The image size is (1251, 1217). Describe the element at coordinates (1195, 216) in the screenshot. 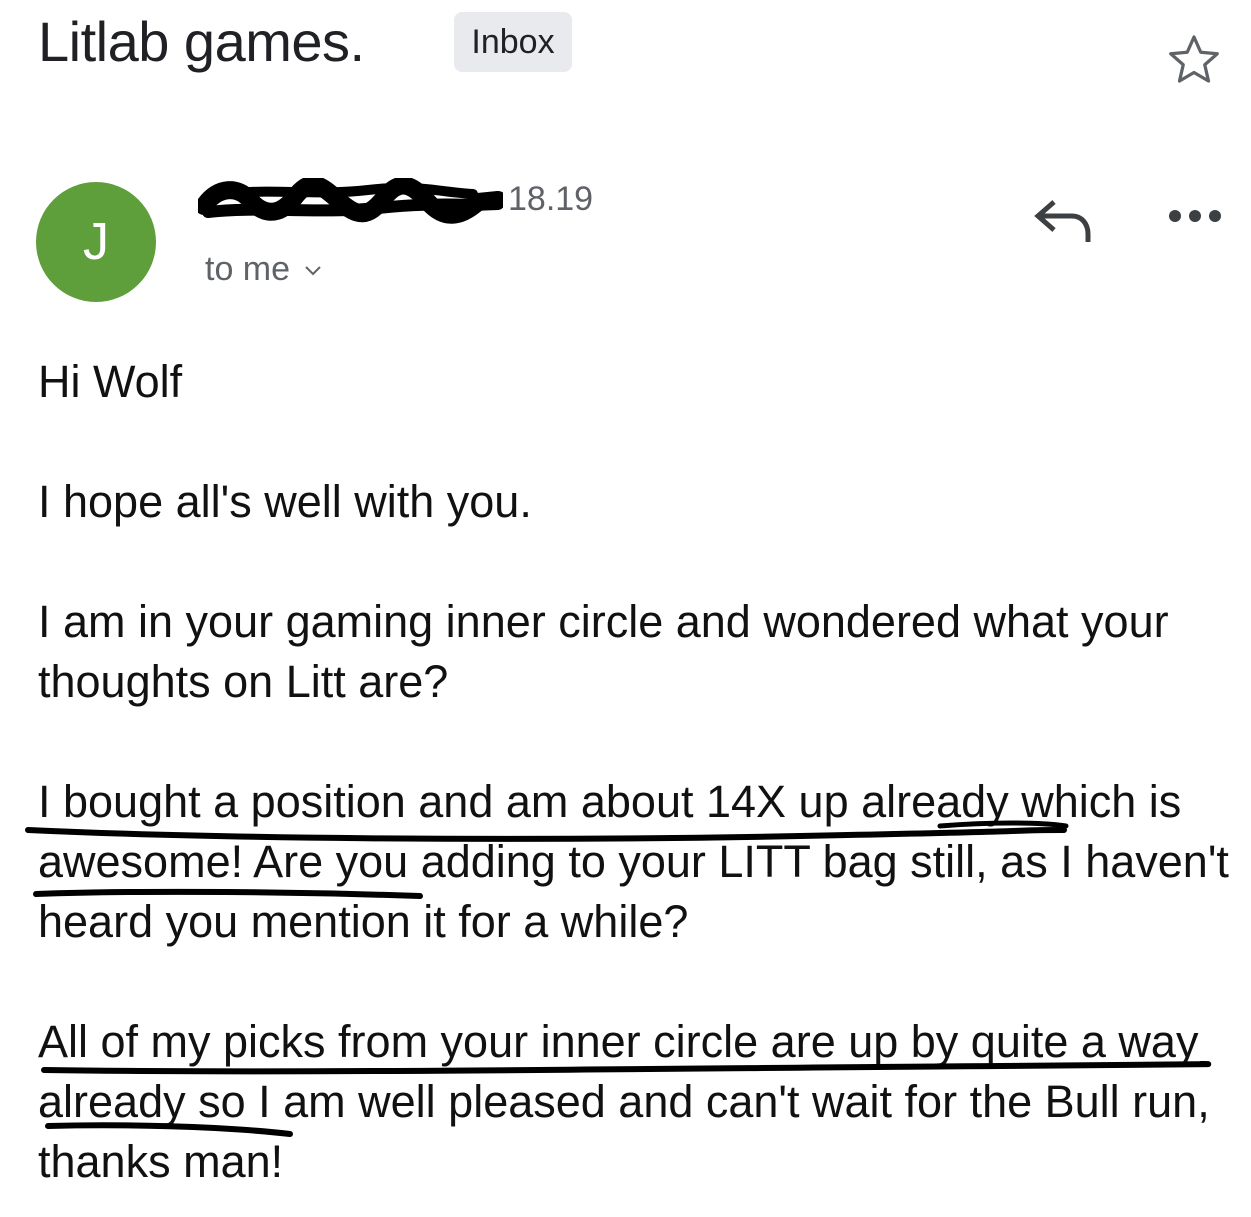

I see `more-options-icon` at that location.